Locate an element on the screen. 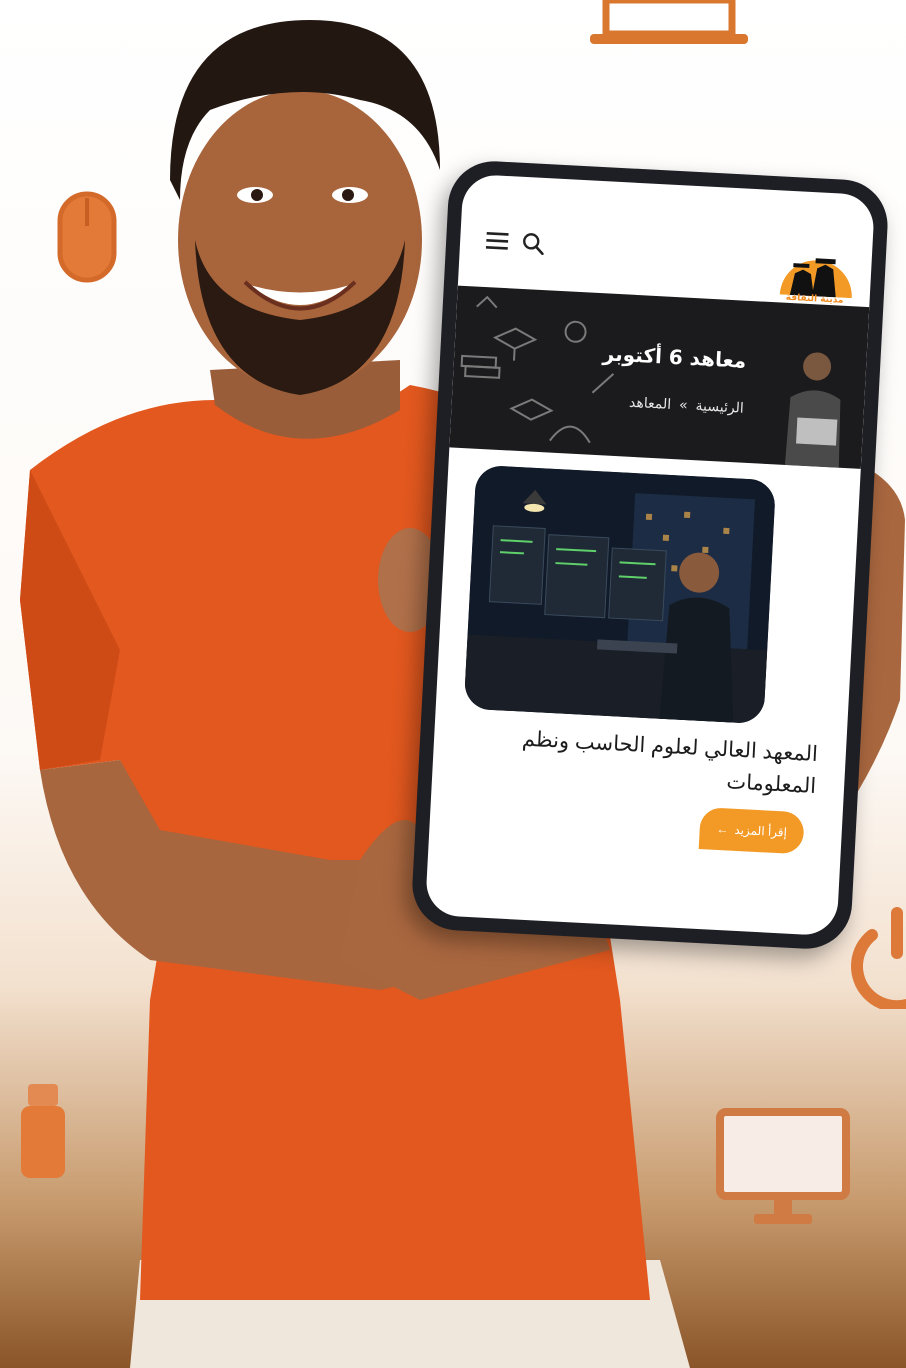 This screenshot has height=1368, width=906. read-more-button: إقرأ المزيد ← is located at coordinates (751, 831).